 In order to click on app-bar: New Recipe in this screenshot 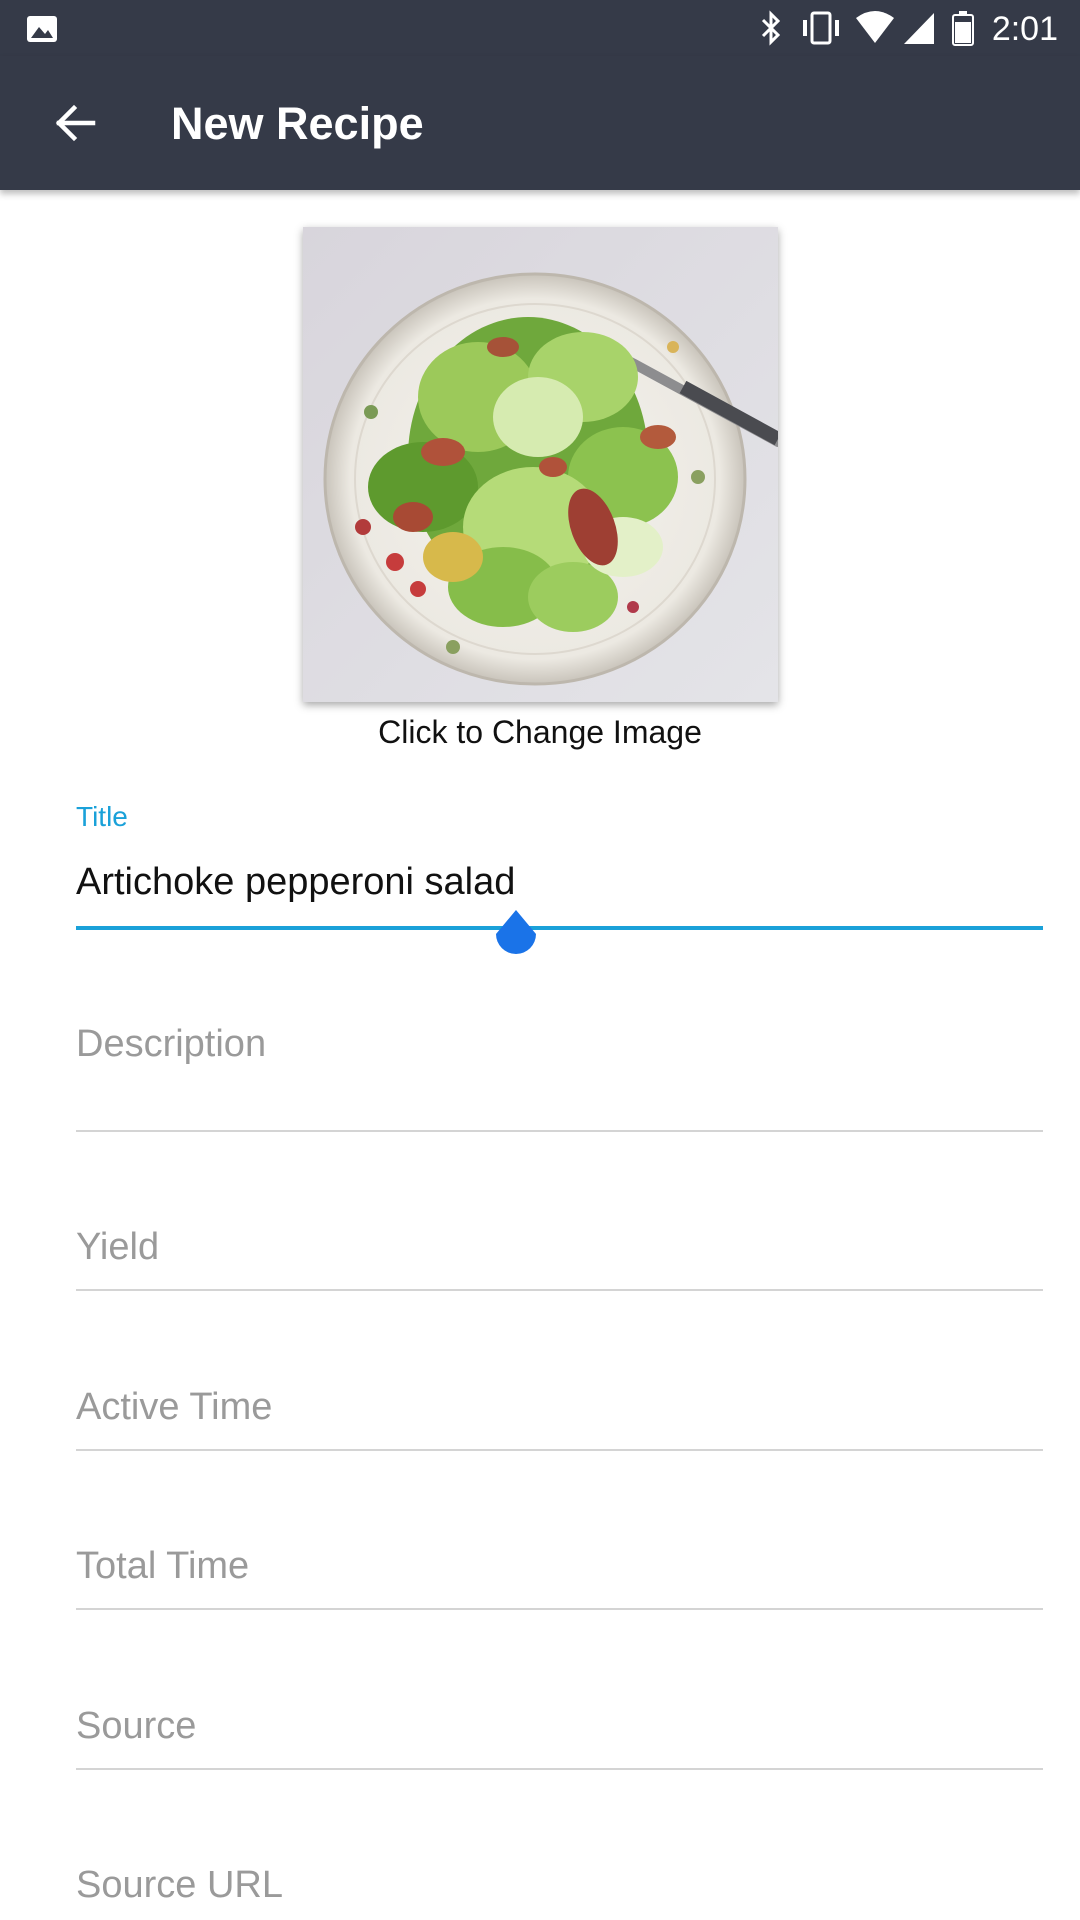, I will do `click(540, 123)`.